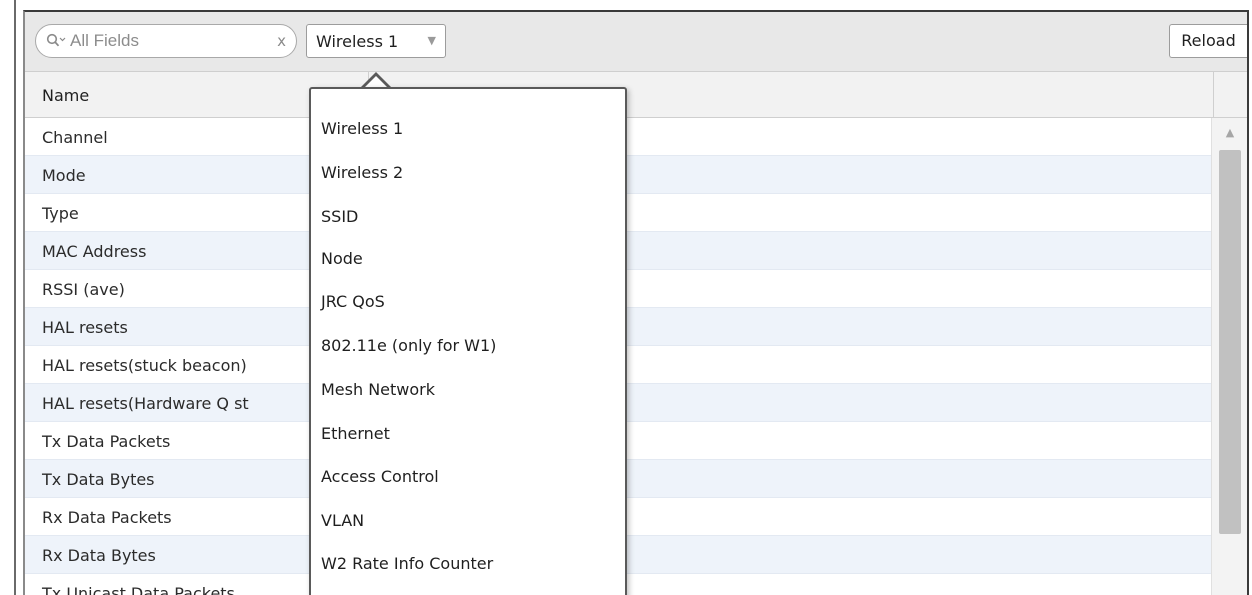 This screenshot has height=595, width=1252. Describe the element at coordinates (75, 137) in the screenshot. I see `row-name: Channel` at that location.